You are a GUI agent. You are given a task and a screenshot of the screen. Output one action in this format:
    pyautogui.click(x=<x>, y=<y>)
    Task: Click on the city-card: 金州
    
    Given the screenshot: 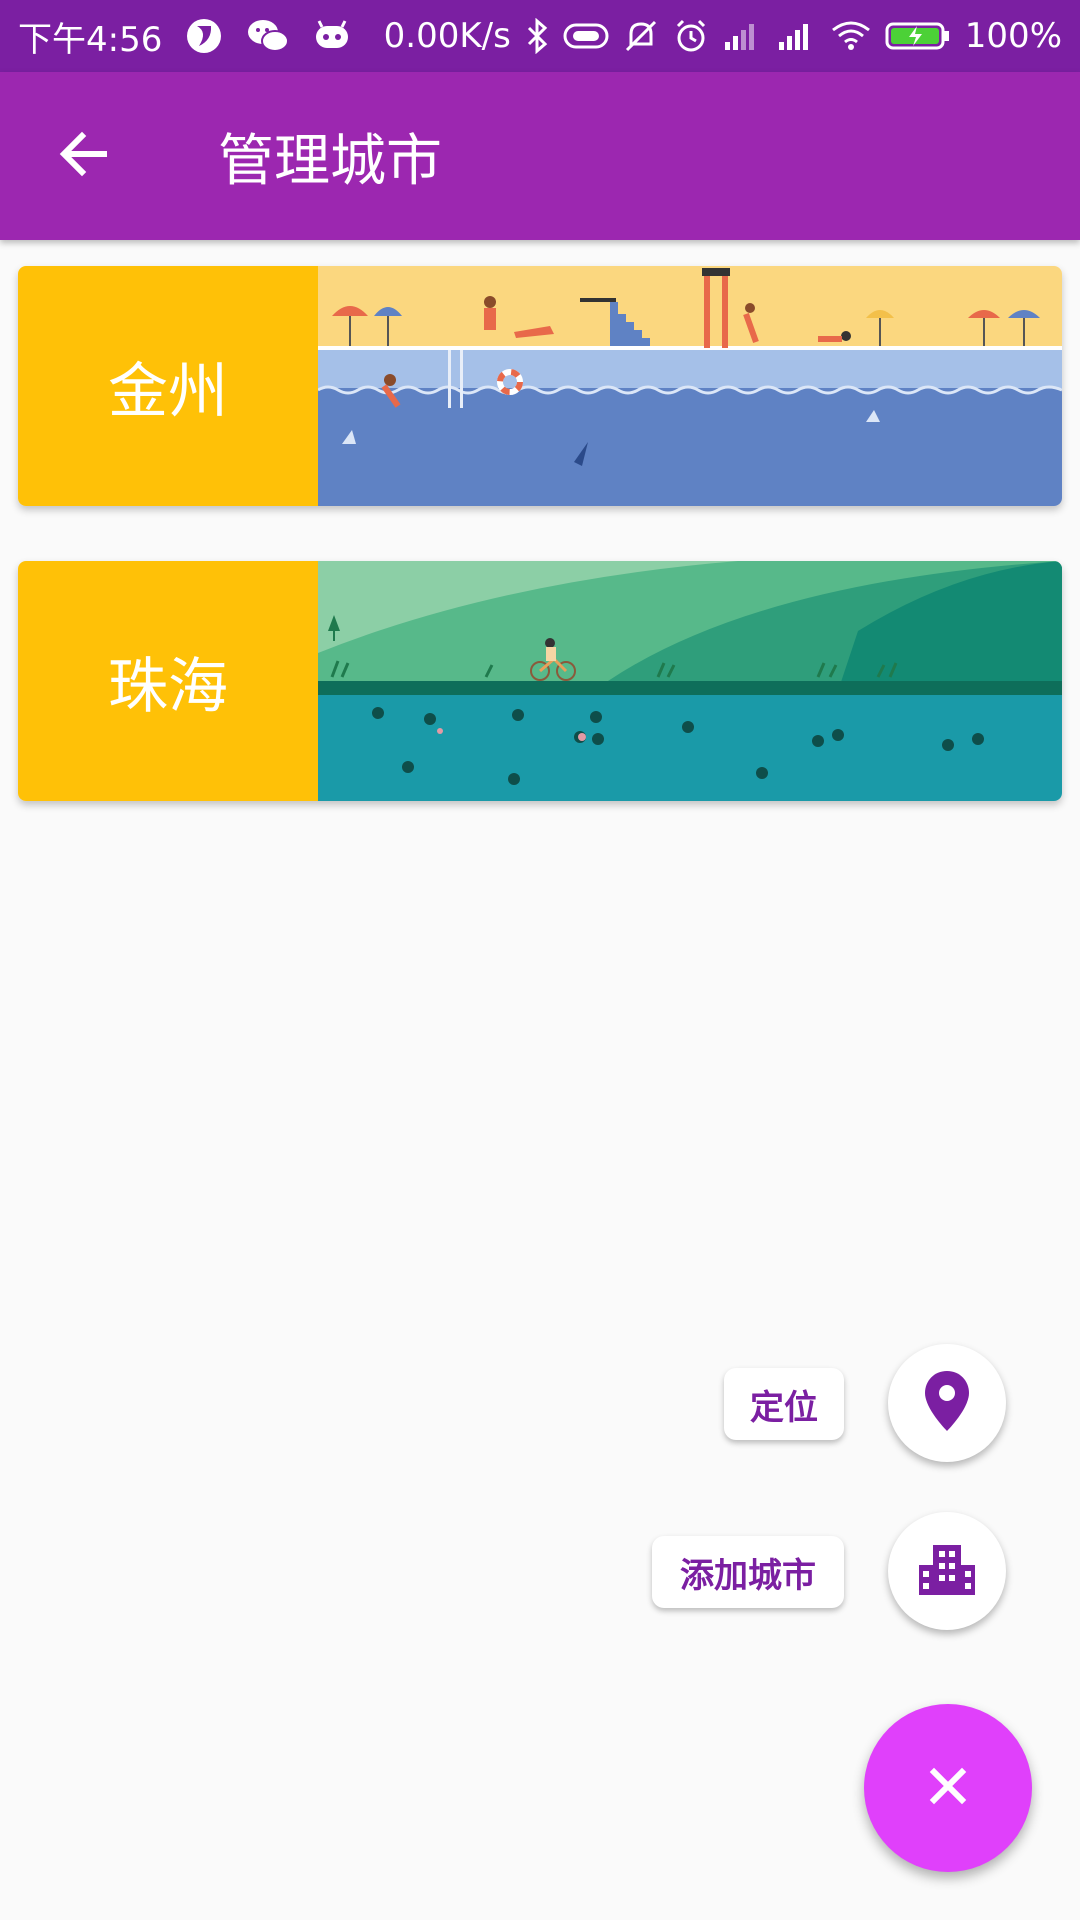 What is the action you would take?
    pyautogui.click(x=540, y=386)
    